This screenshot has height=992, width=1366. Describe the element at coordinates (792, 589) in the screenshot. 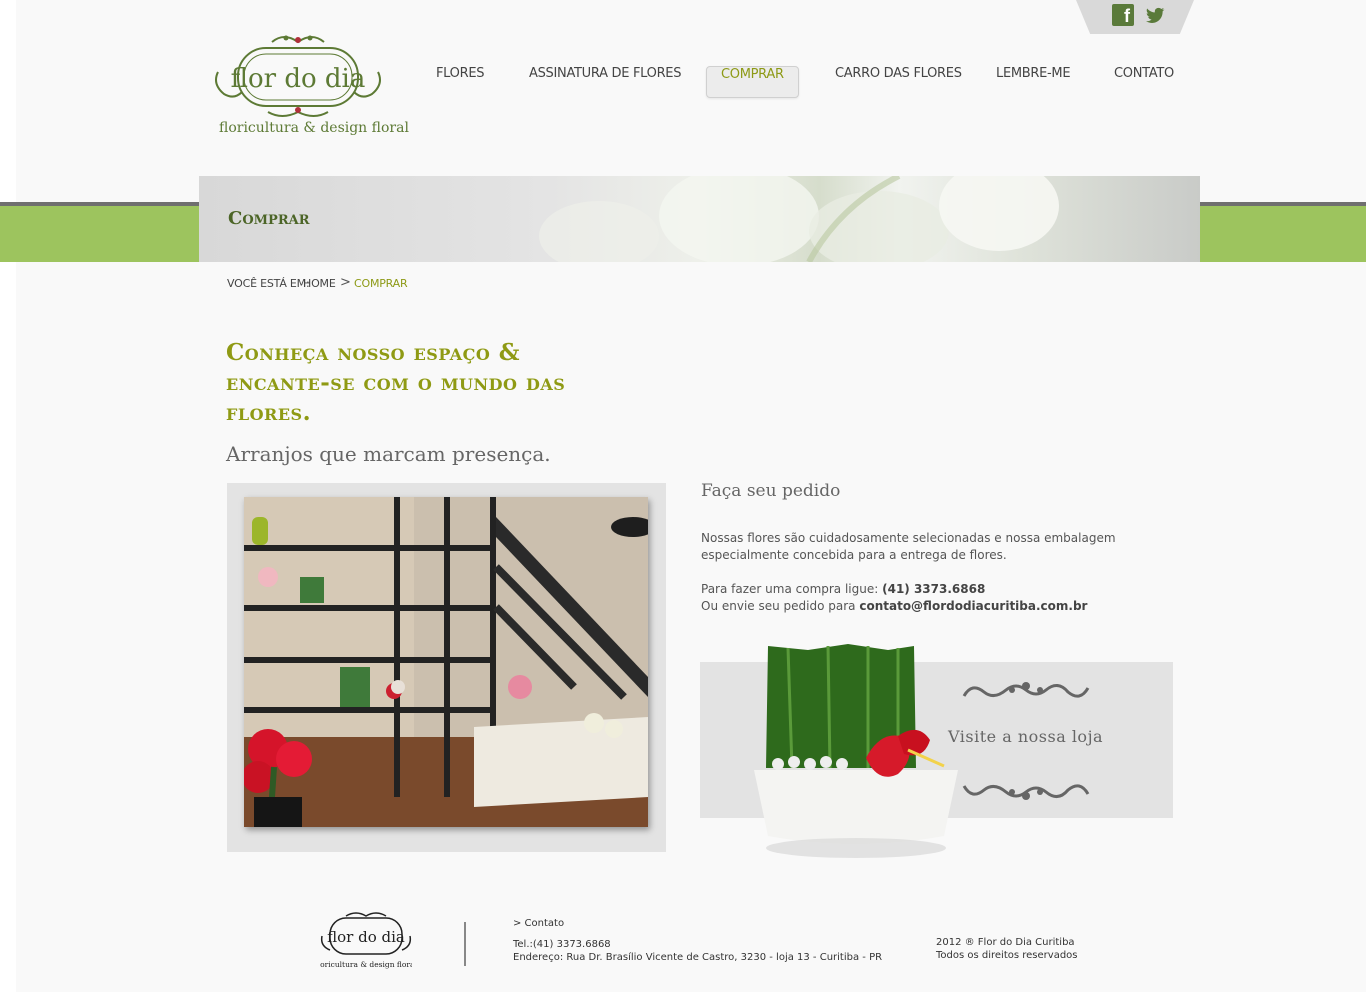

I see `order-phone-prefix: Para fazer uma compra ligue:` at that location.